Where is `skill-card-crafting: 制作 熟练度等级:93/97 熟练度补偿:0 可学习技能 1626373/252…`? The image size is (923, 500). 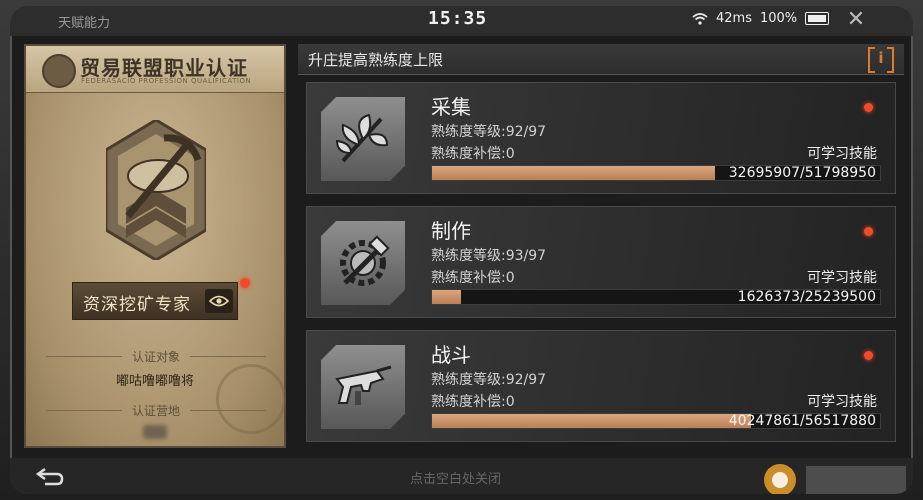 skill-card-crafting: 制作 熟练度等级:93/97 熟练度补偿:0 可学习技能 1626373/252… is located at coordinates (601, 262).